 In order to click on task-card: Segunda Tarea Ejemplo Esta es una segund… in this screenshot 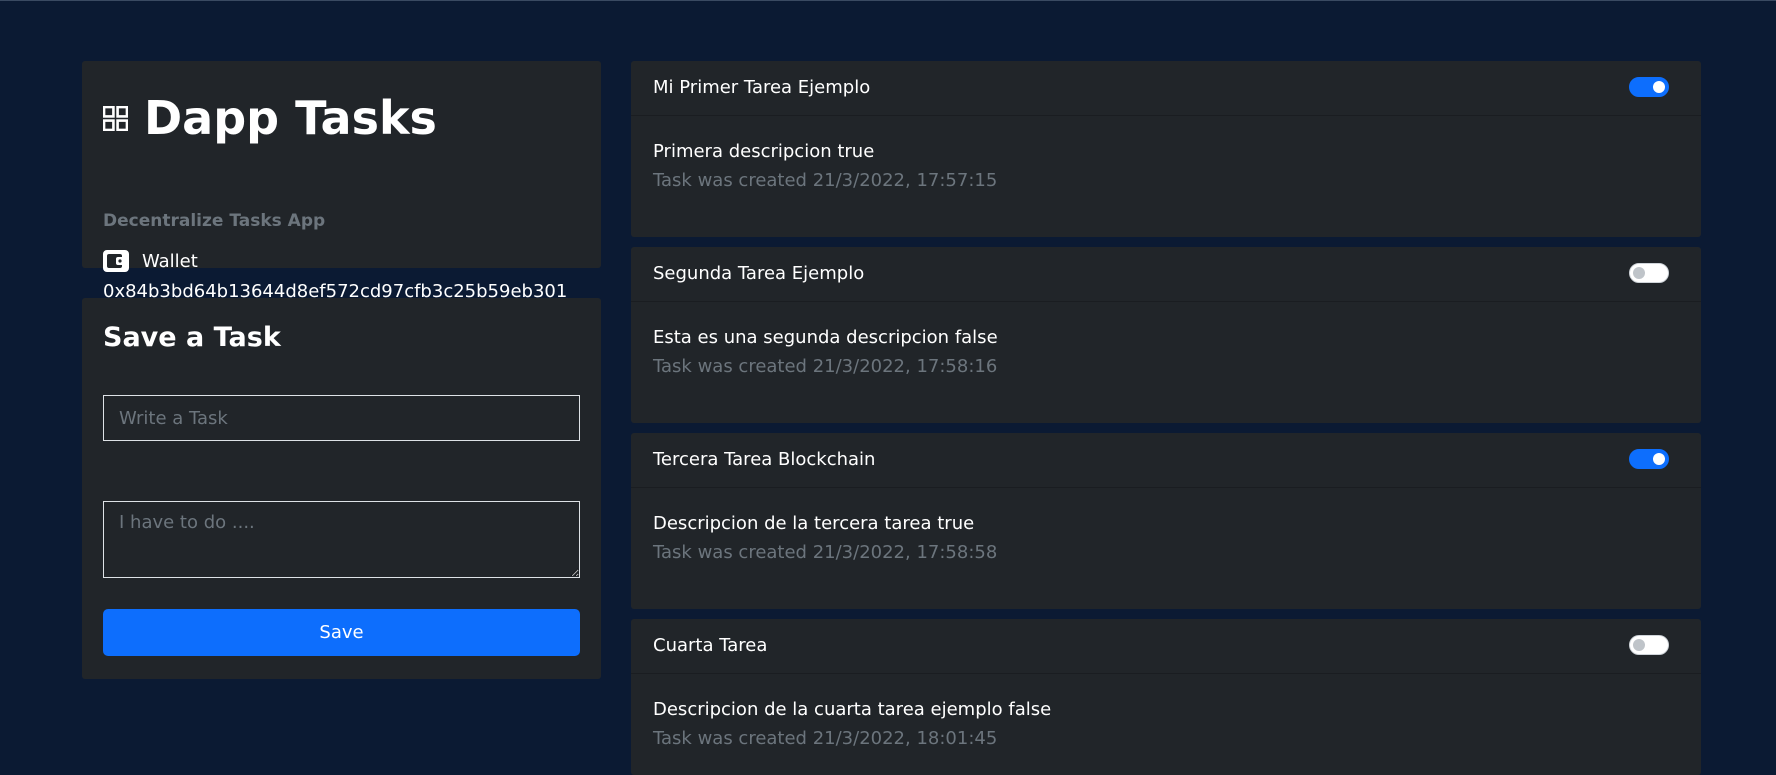, I will do `click(1166, 335)`.